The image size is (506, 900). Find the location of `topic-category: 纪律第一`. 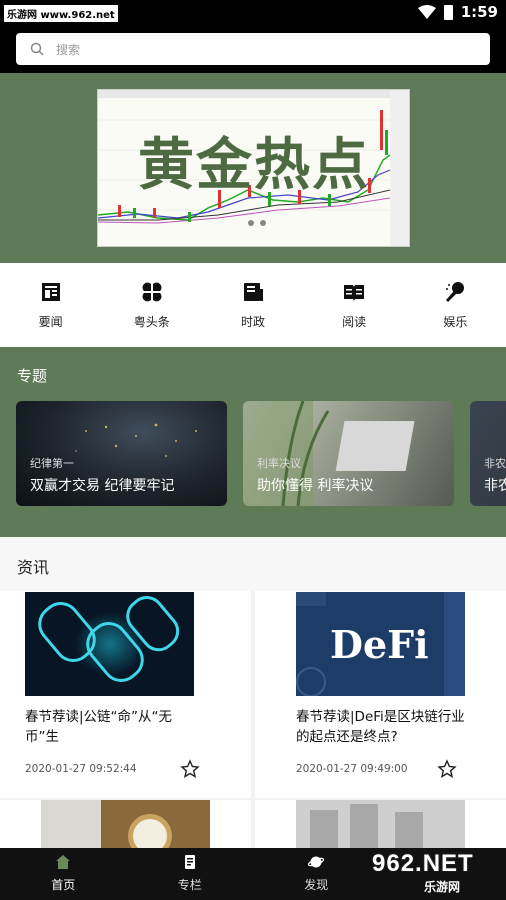

topic-category: 纪律第一 is located at coordinates (52, 463).